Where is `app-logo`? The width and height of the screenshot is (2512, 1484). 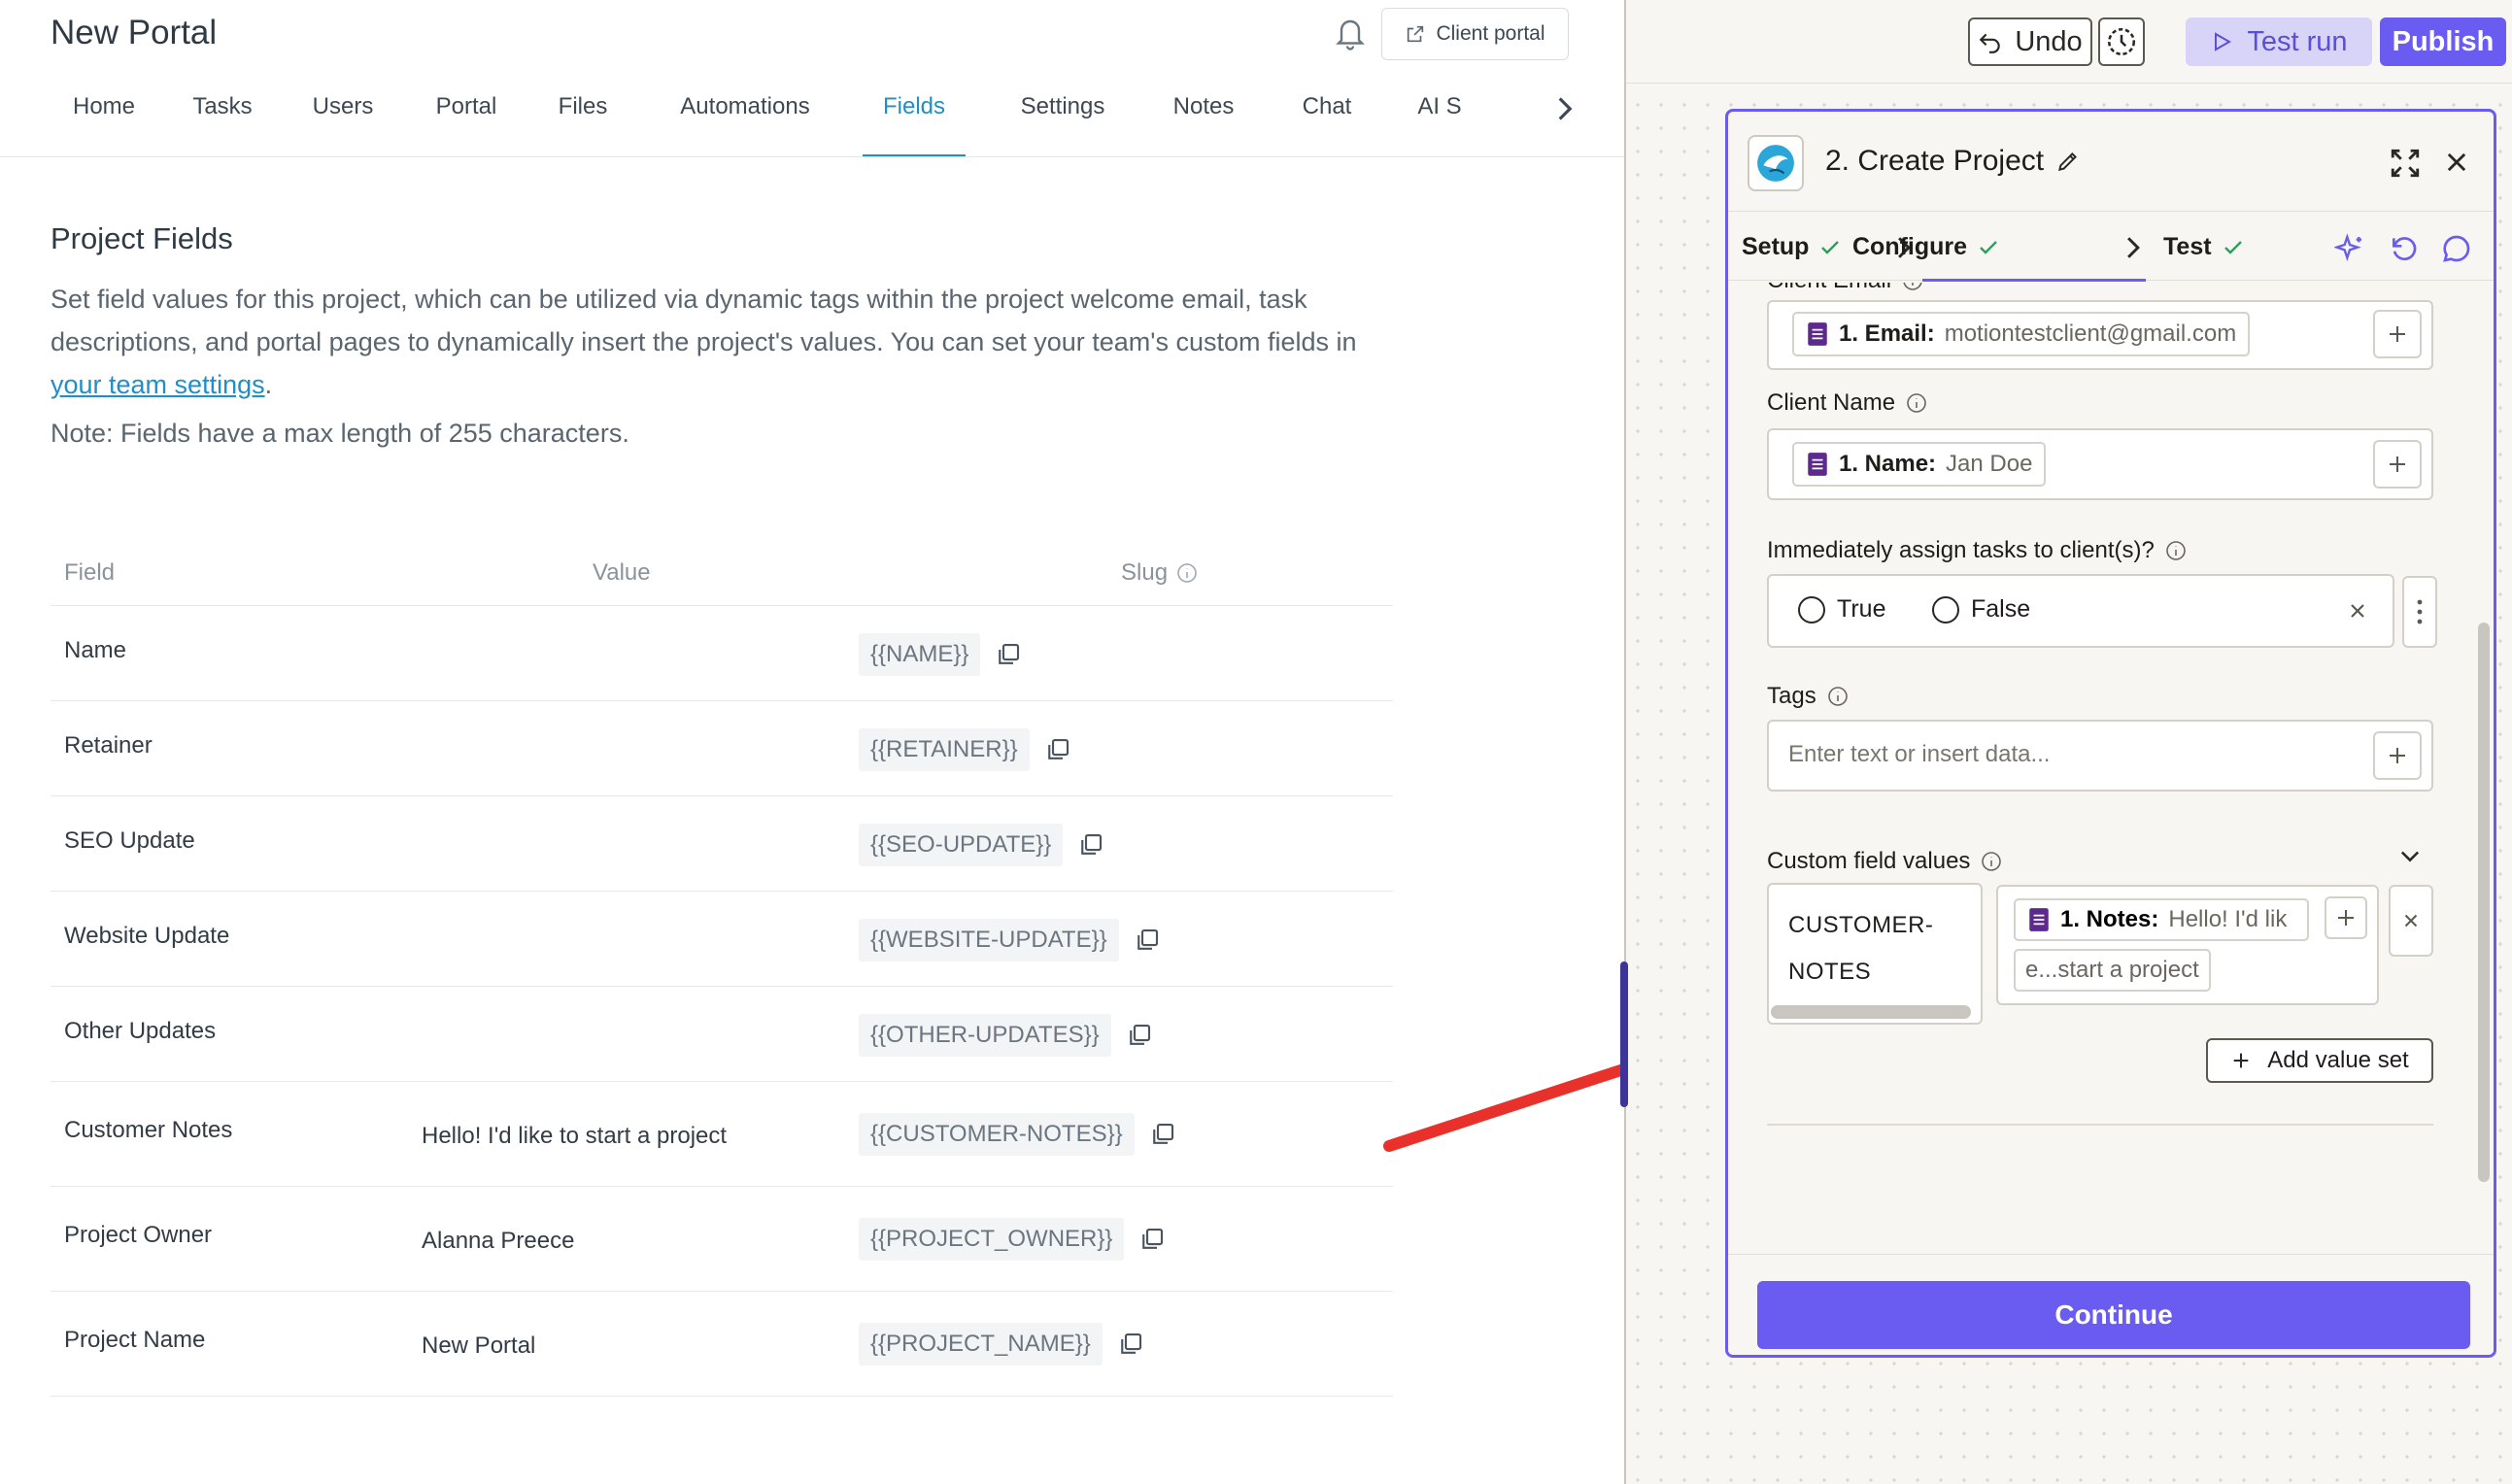 app-logo is located at coordinates (1776, 163).